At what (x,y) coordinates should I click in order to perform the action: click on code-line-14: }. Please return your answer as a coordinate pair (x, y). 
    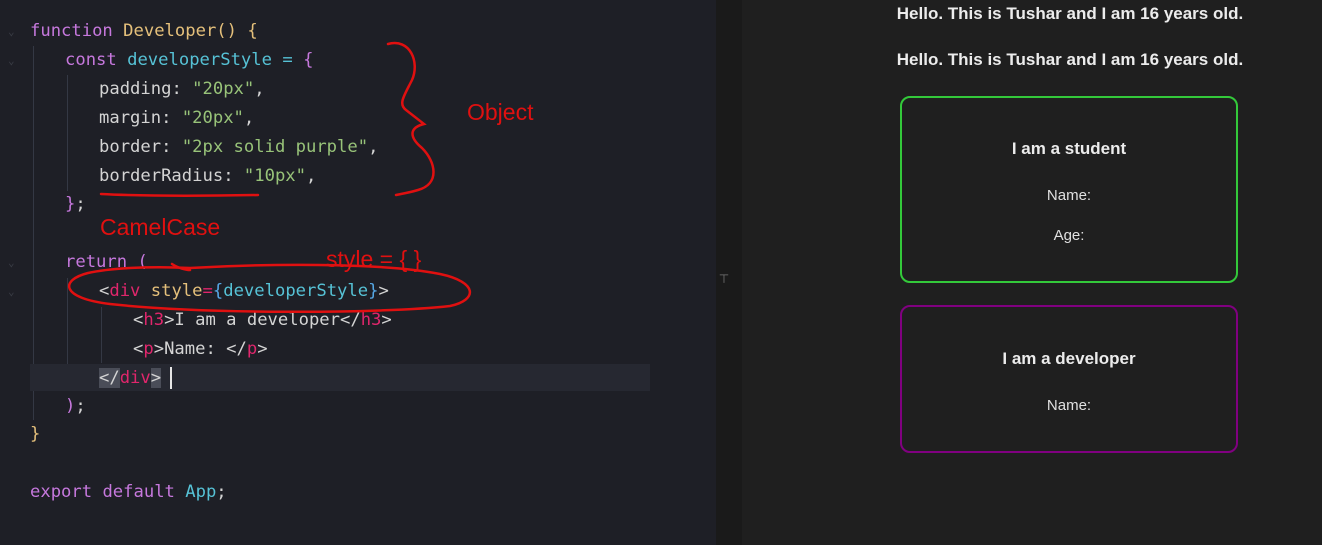
    Looking at the image, I should click on (35, 434).